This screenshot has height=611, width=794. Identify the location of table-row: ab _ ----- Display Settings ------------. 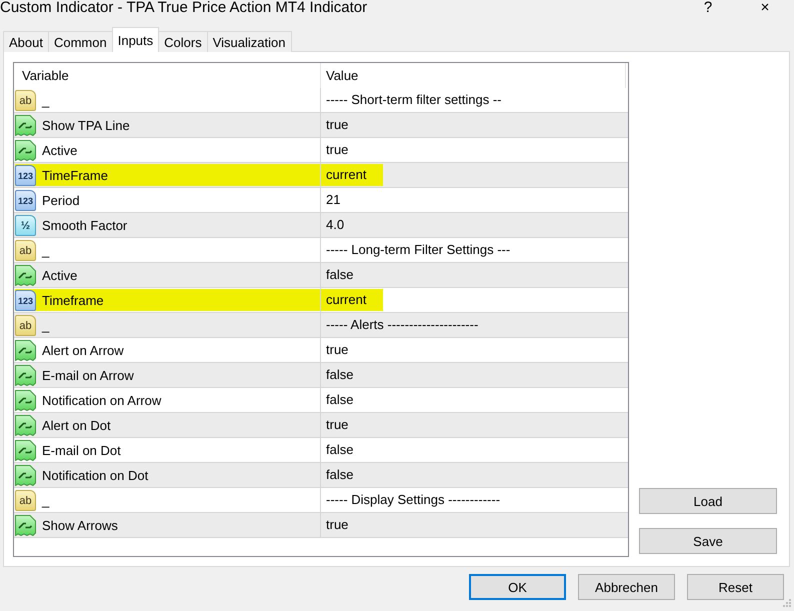
(321, 500).